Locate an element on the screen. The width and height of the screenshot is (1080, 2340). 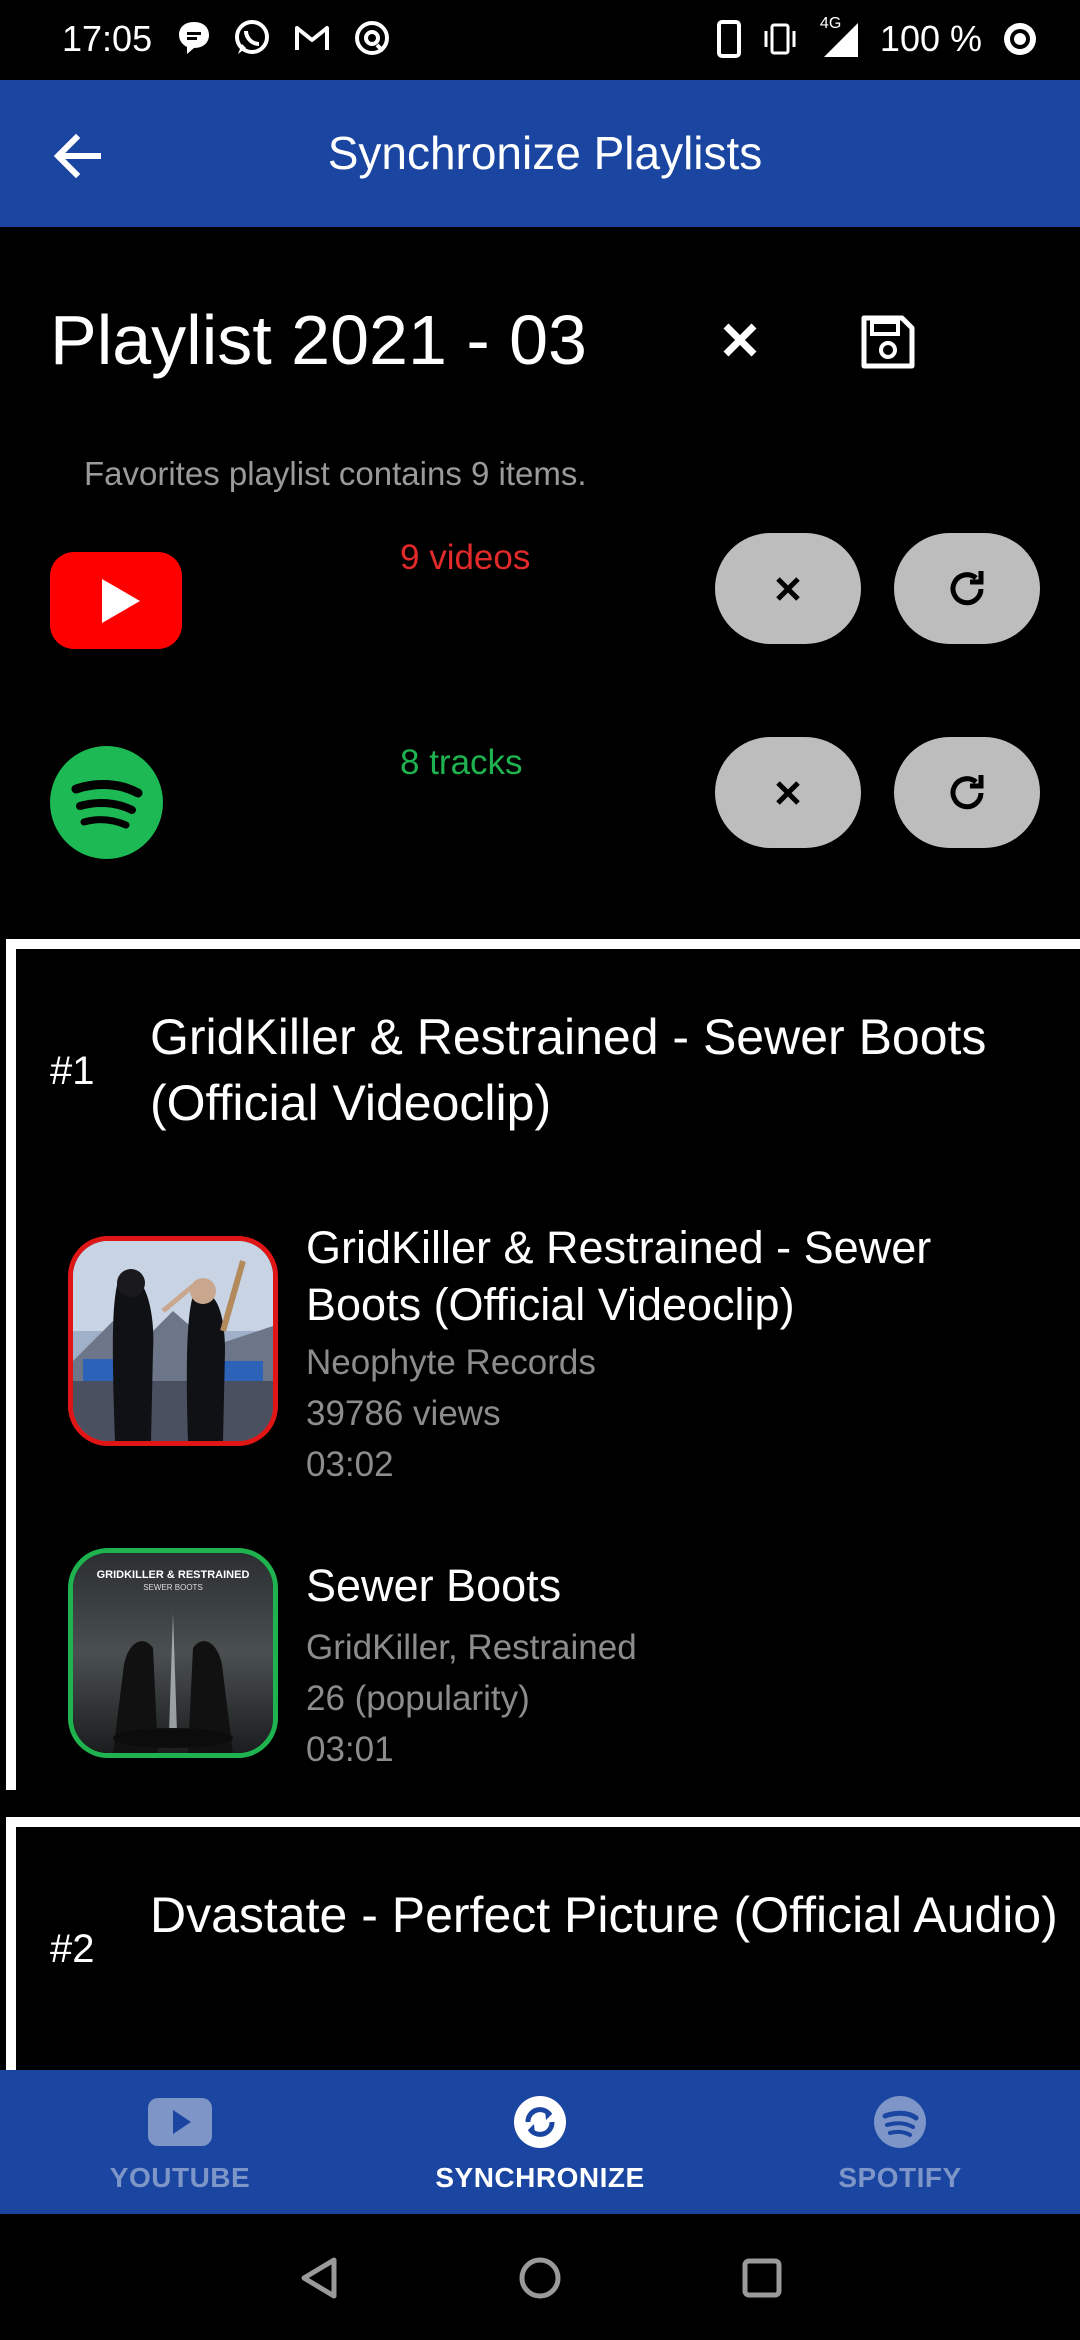
bottom-navigation: YOUTUBE SYNCHRONIZE SPOTIFY is located at coordinates (540, 2142).